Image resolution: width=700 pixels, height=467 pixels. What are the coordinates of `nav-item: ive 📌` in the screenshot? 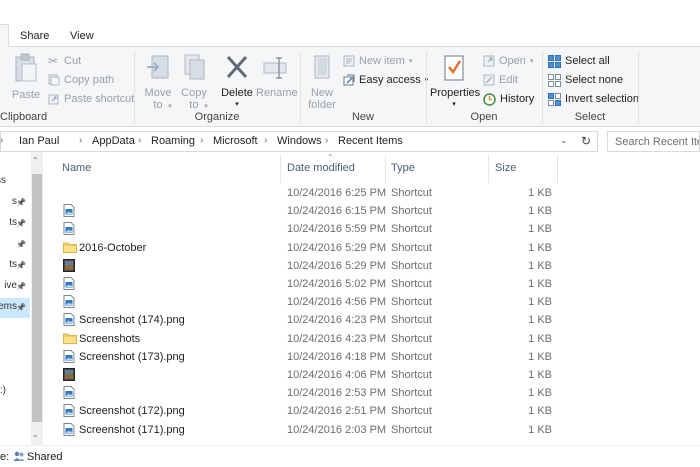 It's located at (15, 287).